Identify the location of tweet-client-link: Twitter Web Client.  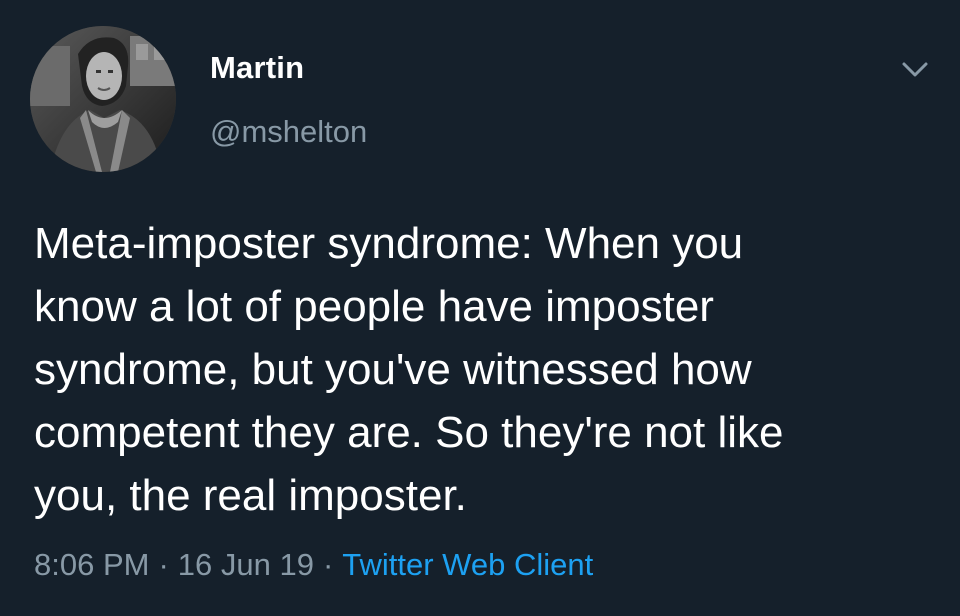
(467, 564).